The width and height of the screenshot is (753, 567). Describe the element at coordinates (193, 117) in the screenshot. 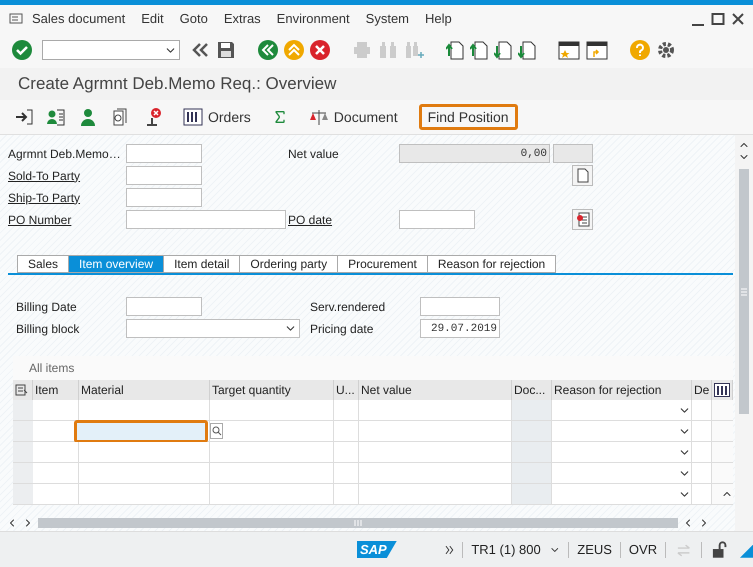

I see `columns-icon` at that location.